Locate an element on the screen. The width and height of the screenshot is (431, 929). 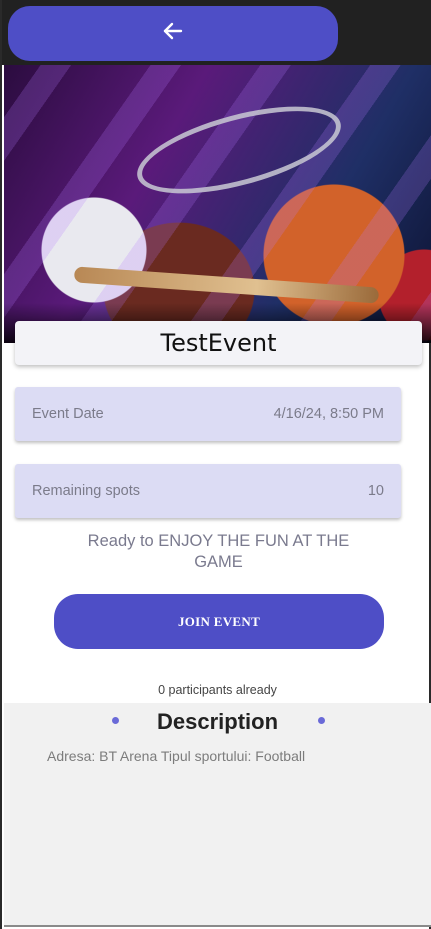
arrow-left-icon is located at coordinates (173, 33).